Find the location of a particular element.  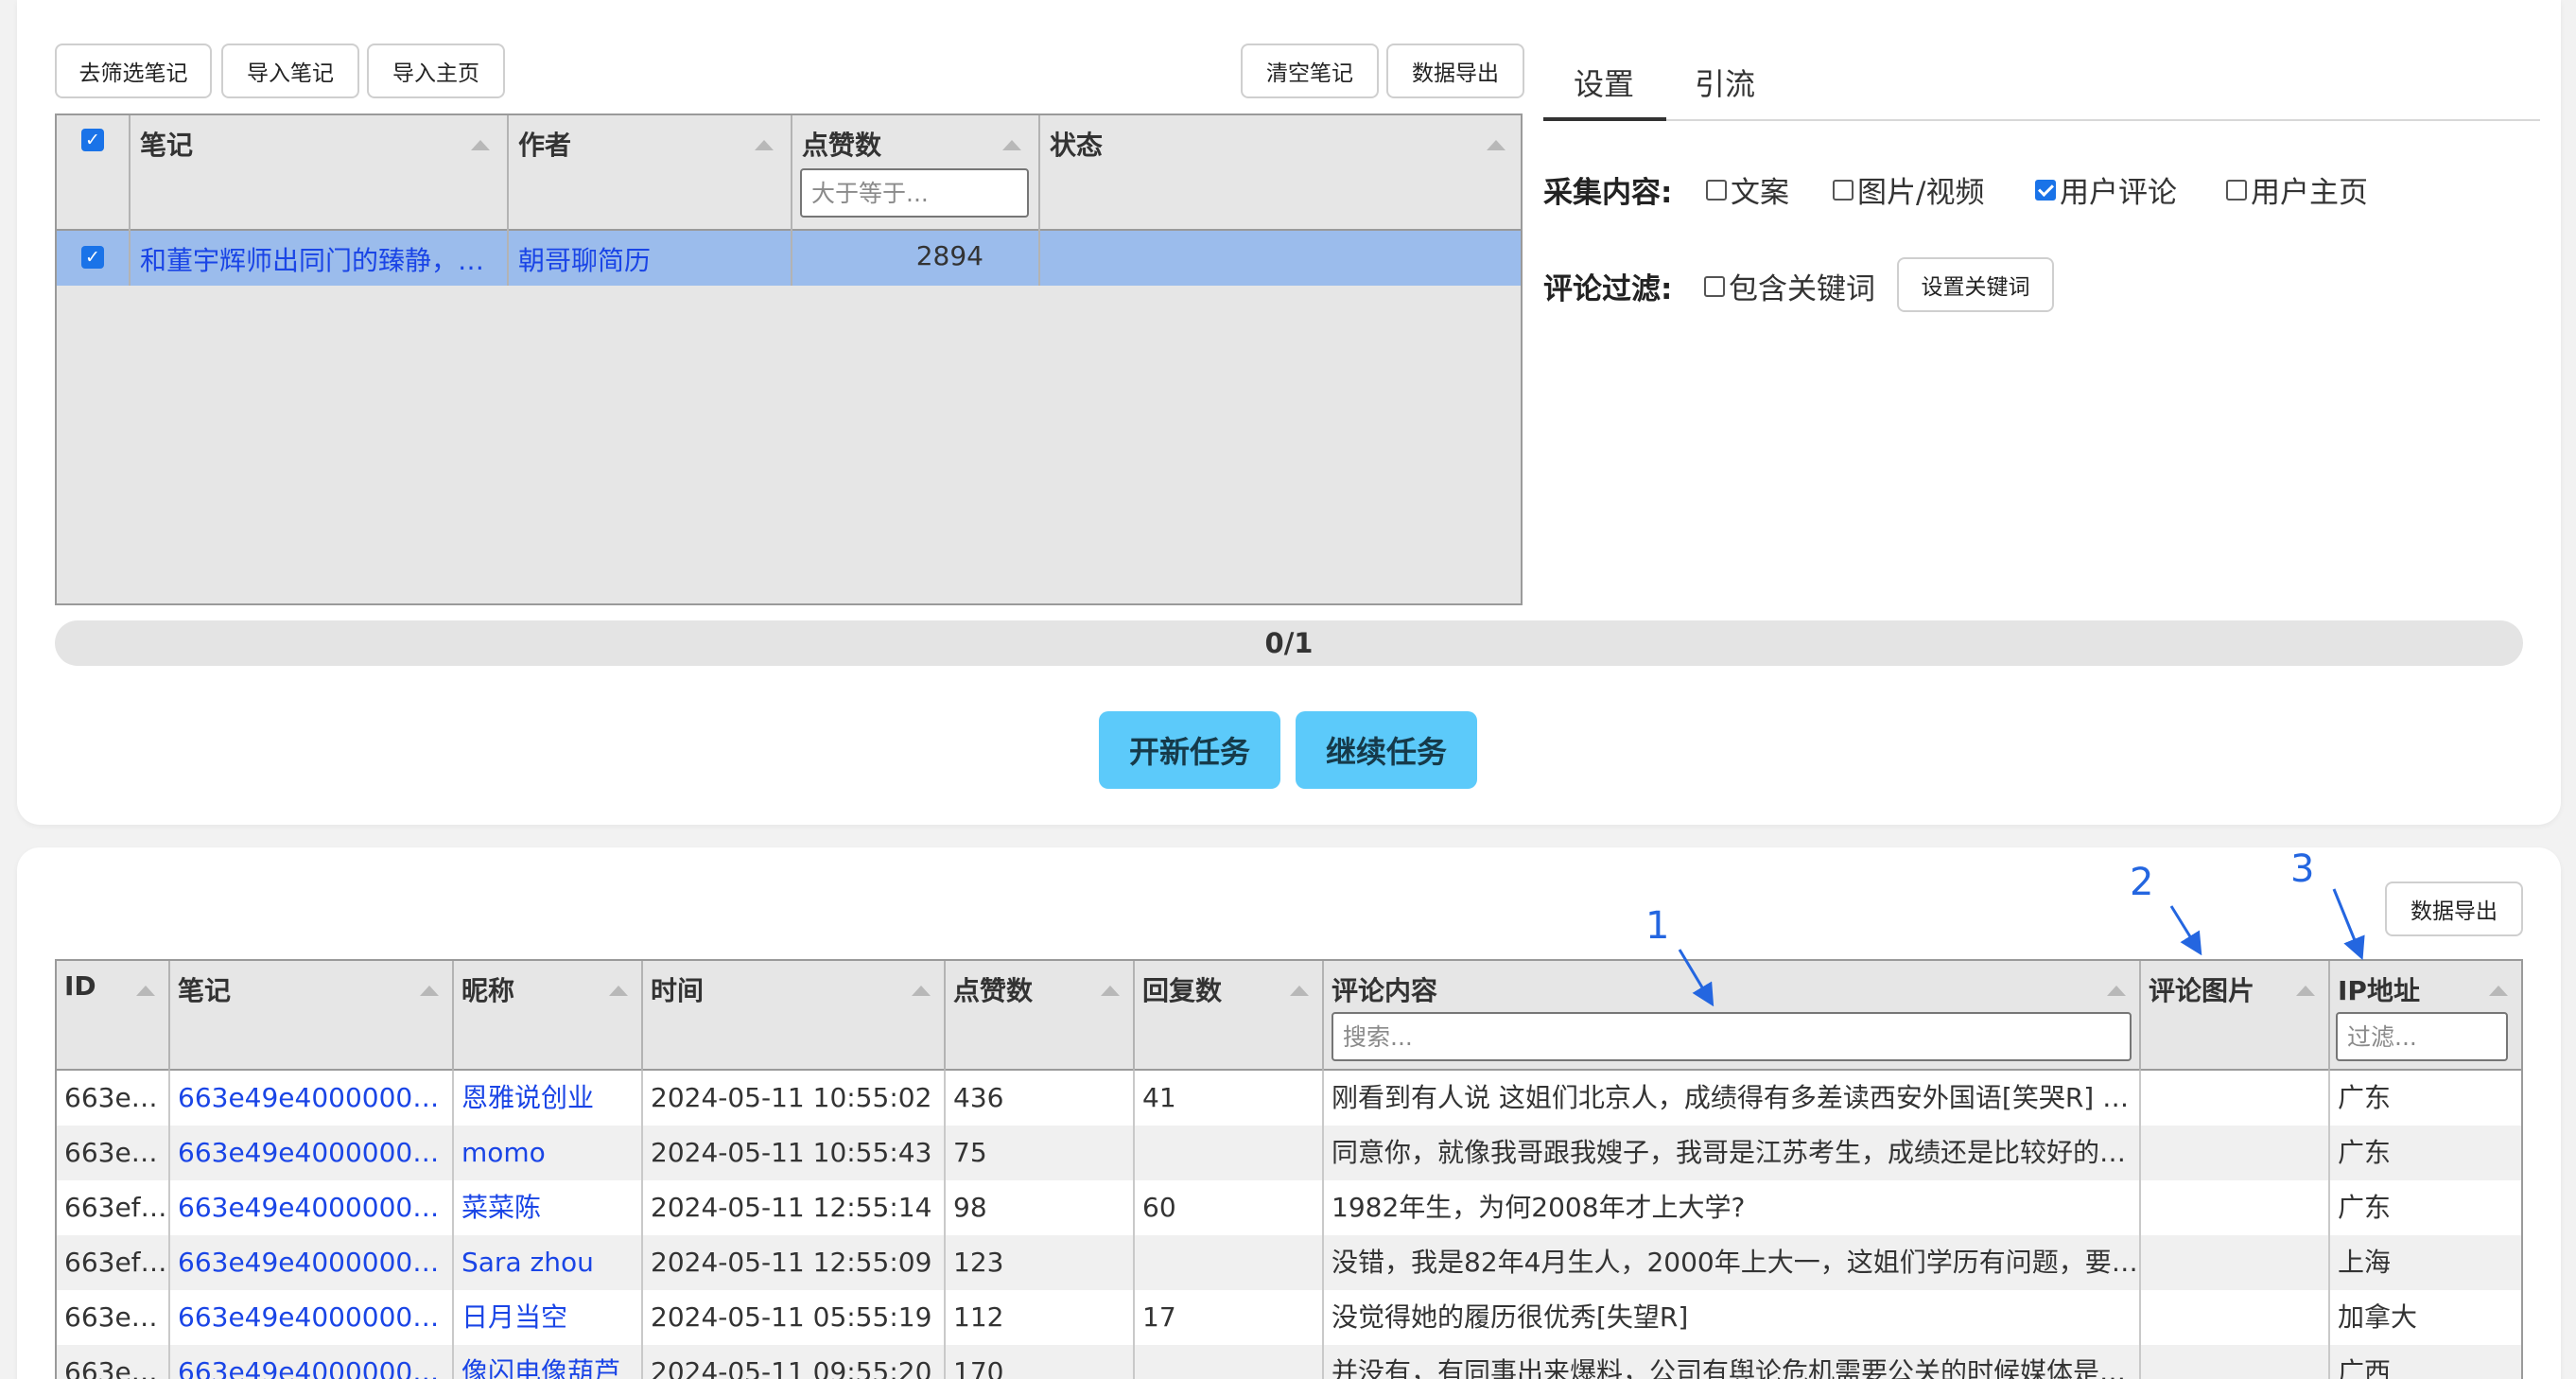

notes-table-header: ✓ 笔记 作者 点赞数 状态 is located at coordinates (789, 172).